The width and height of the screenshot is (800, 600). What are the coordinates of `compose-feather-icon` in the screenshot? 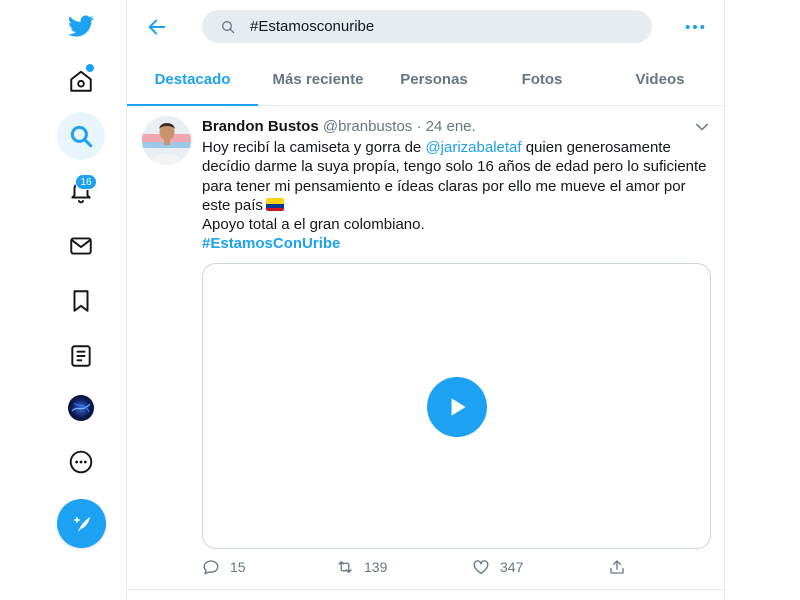 It's located at (81, 524).